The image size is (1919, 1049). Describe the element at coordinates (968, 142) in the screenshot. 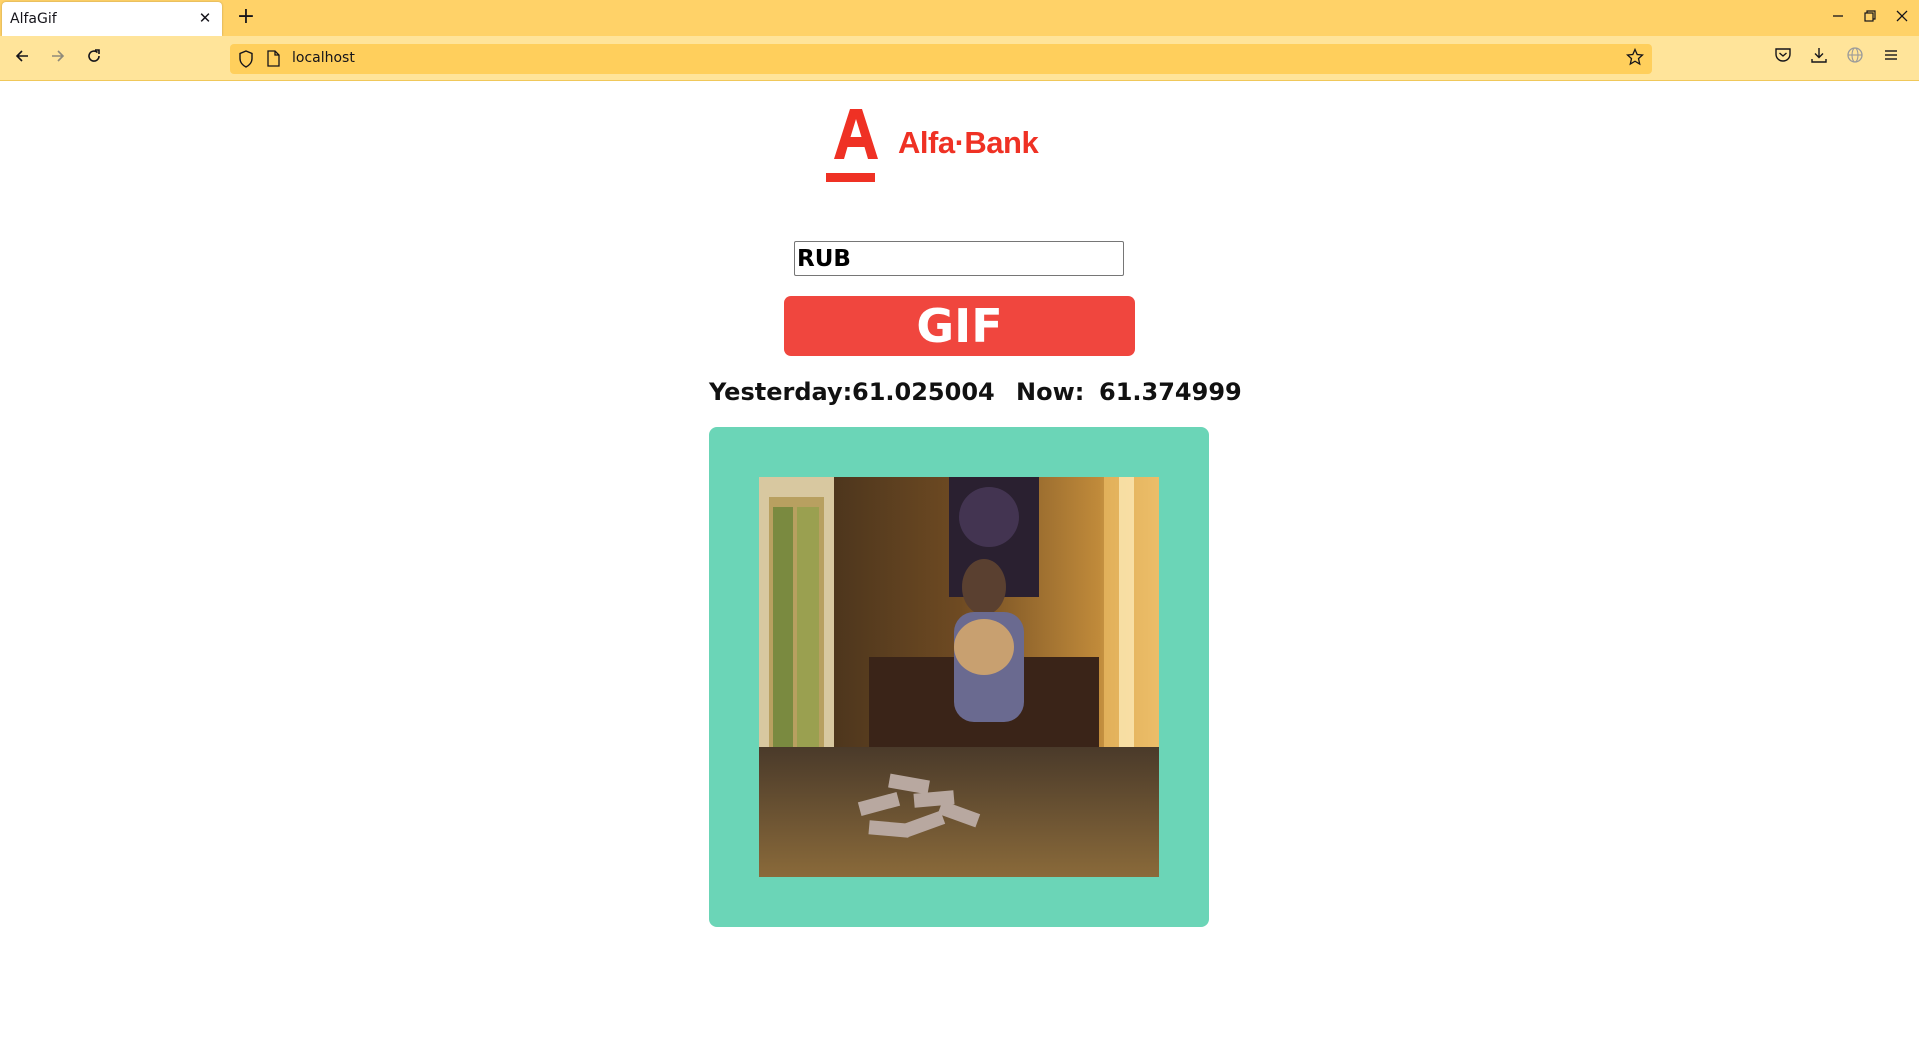

I see `logo-text: Alfa·Bank` at that location.